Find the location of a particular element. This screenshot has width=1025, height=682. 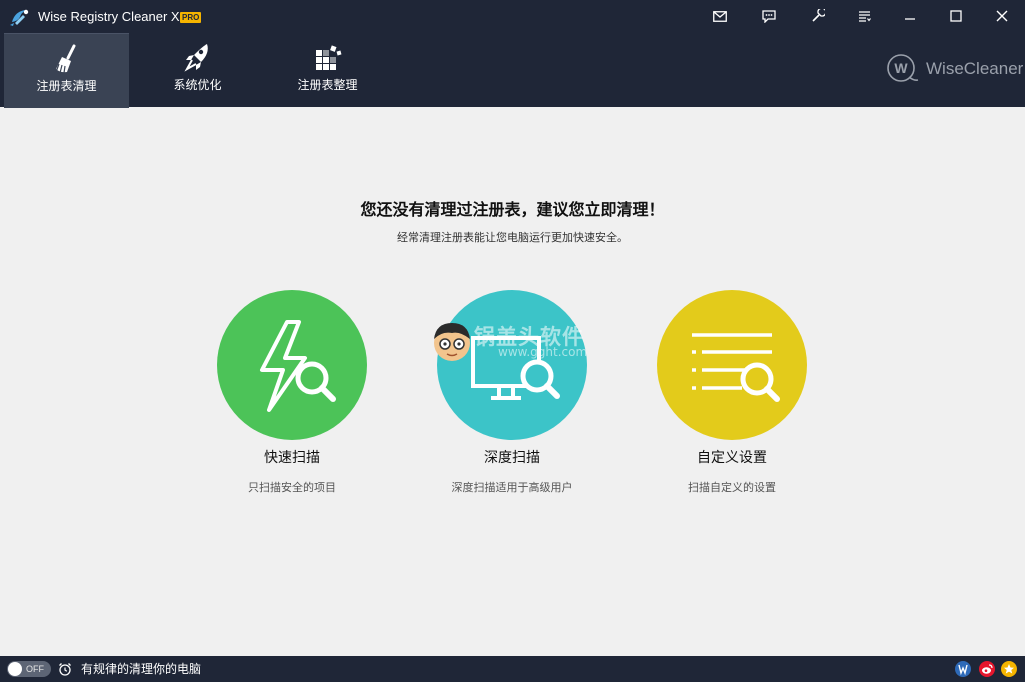

title-bar: Wise Registry Cleaner X PRO is located at coordinates (512, 16).